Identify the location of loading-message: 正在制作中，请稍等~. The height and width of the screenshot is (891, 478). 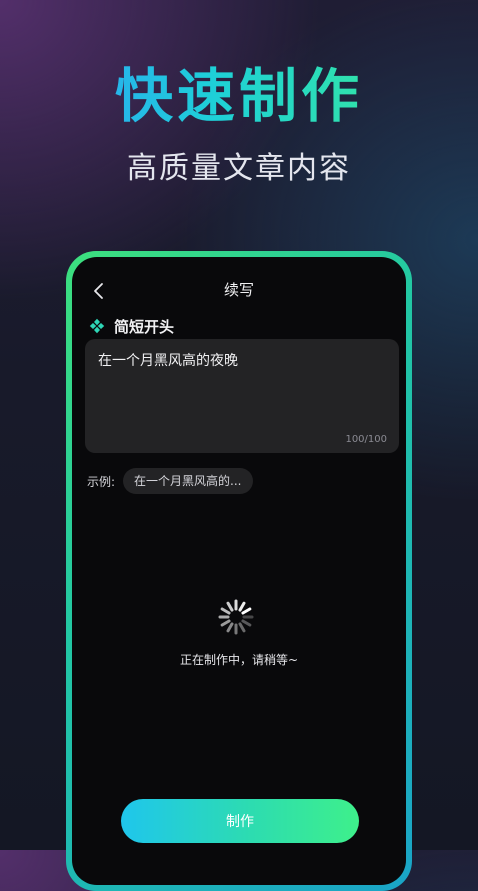
(239, 660).